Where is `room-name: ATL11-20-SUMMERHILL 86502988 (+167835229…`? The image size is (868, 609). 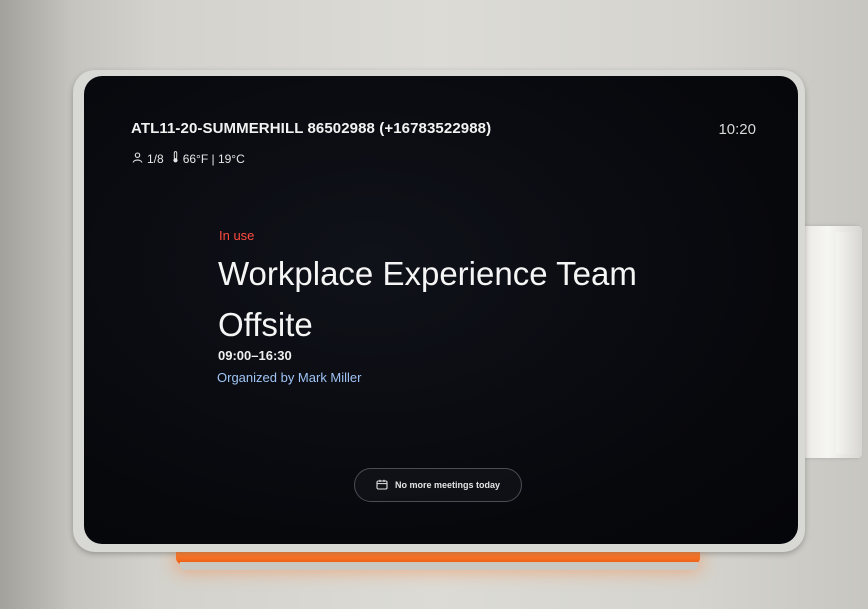
room-name: ATL11-20-SUMMERHILL 86502988 (+167835229… is located at coordinates (311, 128).